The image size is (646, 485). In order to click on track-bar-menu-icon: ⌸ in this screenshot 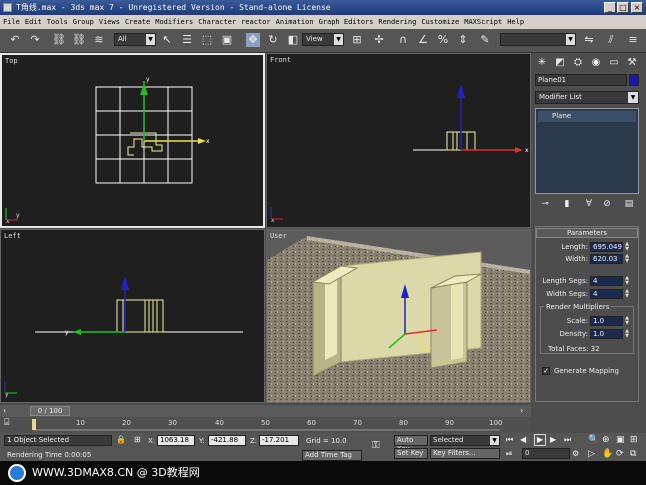, I will do `click(11, 424)`.